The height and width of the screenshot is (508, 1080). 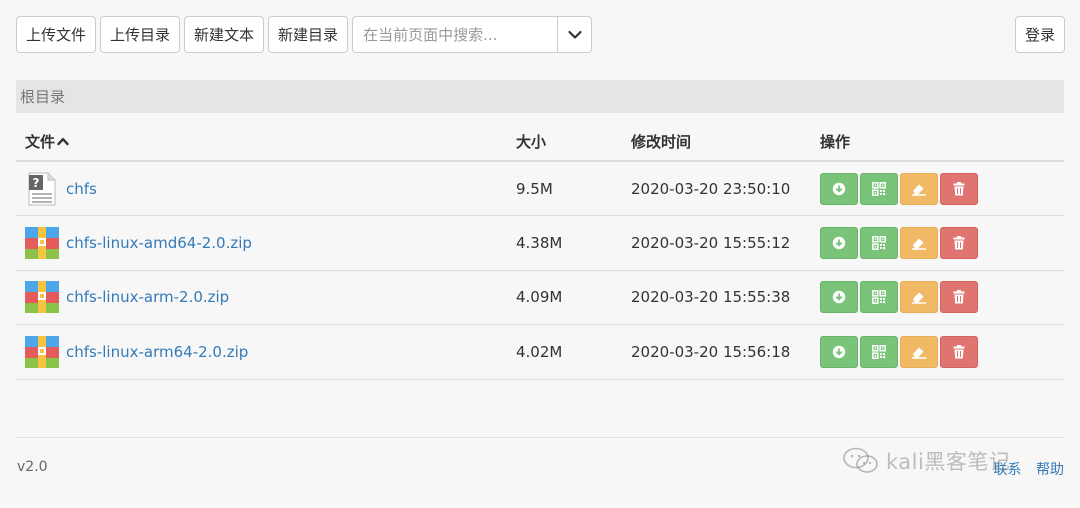 What do you see at coordinates (455, 34) in the screenshot?
I see `search-input` at bounding box center [455, 34].